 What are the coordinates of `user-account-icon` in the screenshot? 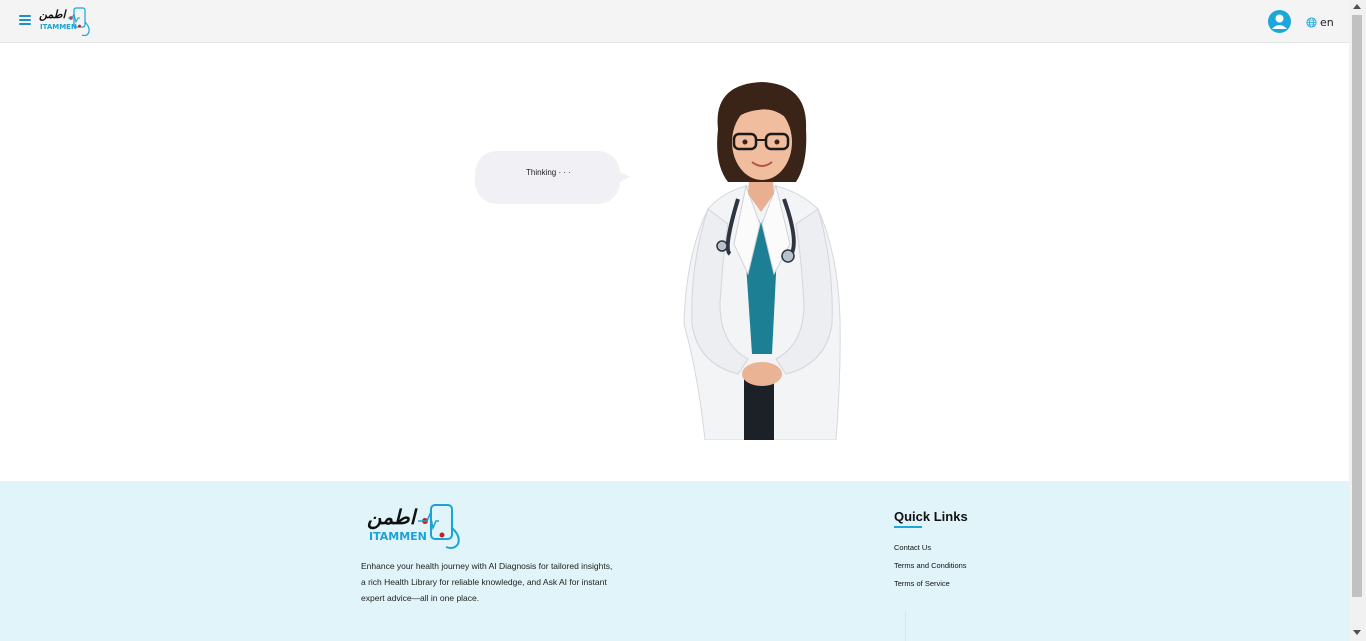 It's located at (1279, 21).